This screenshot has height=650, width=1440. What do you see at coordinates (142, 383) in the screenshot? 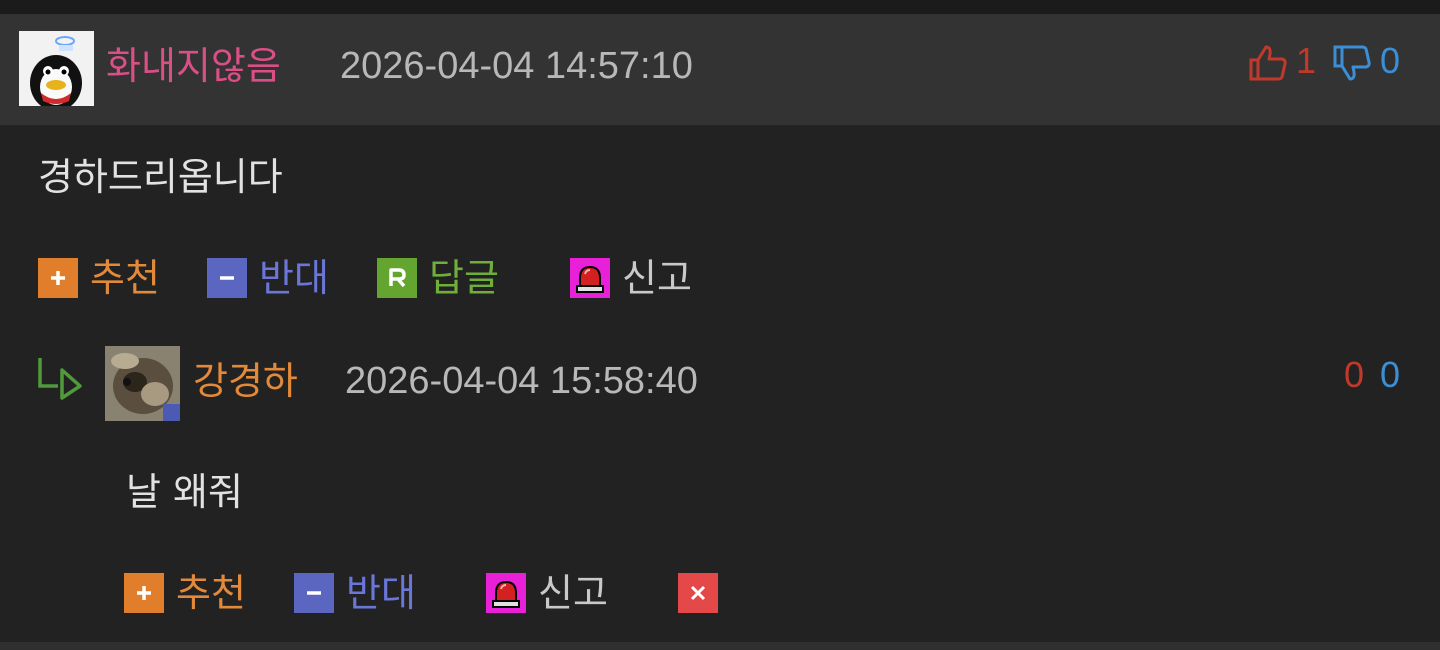
I see `reply-avatar` at bounding box center [142, 383].